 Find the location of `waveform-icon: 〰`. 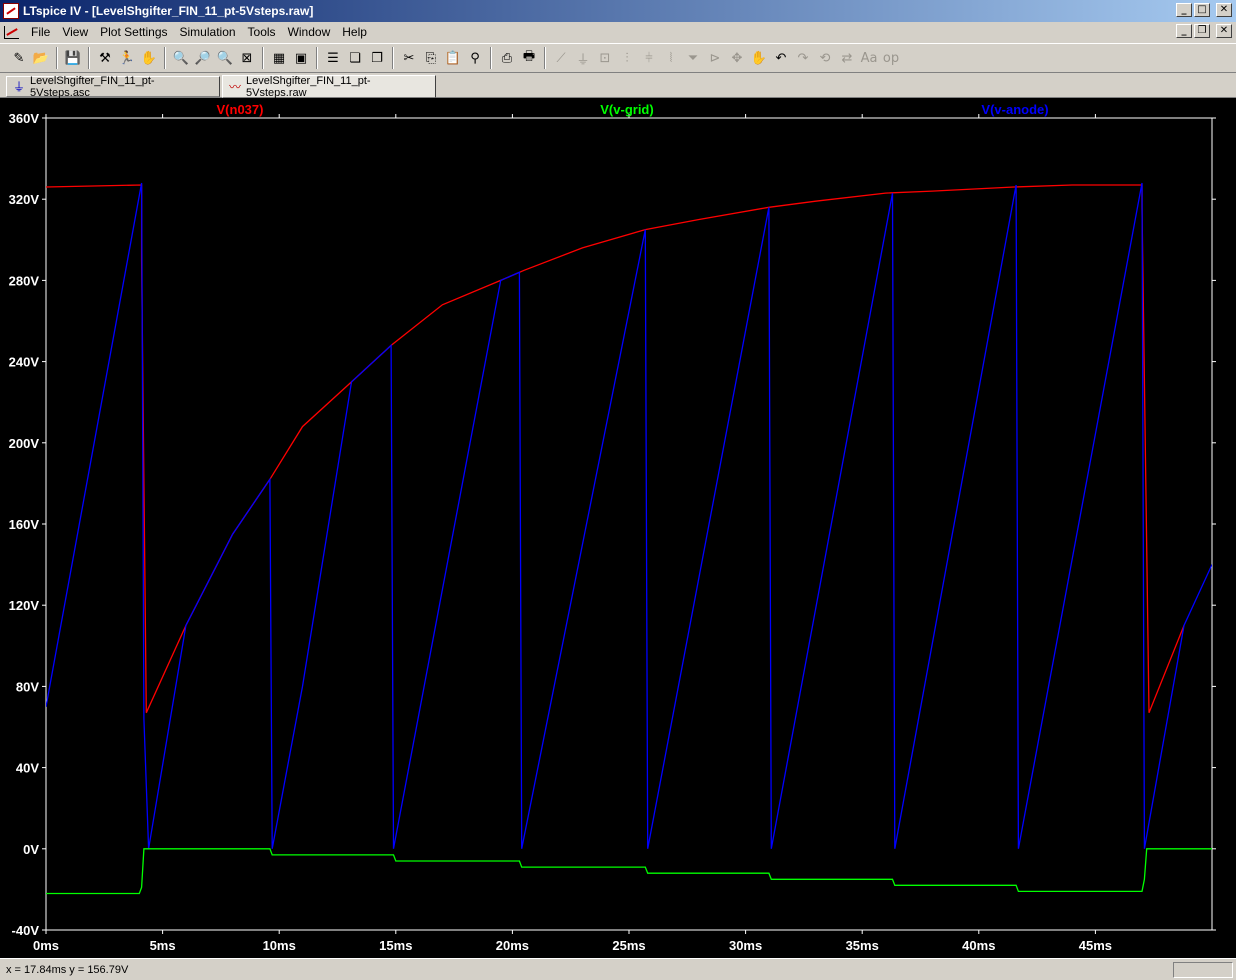

waveform-icon: 〰 is located at coordinates (235, 87).